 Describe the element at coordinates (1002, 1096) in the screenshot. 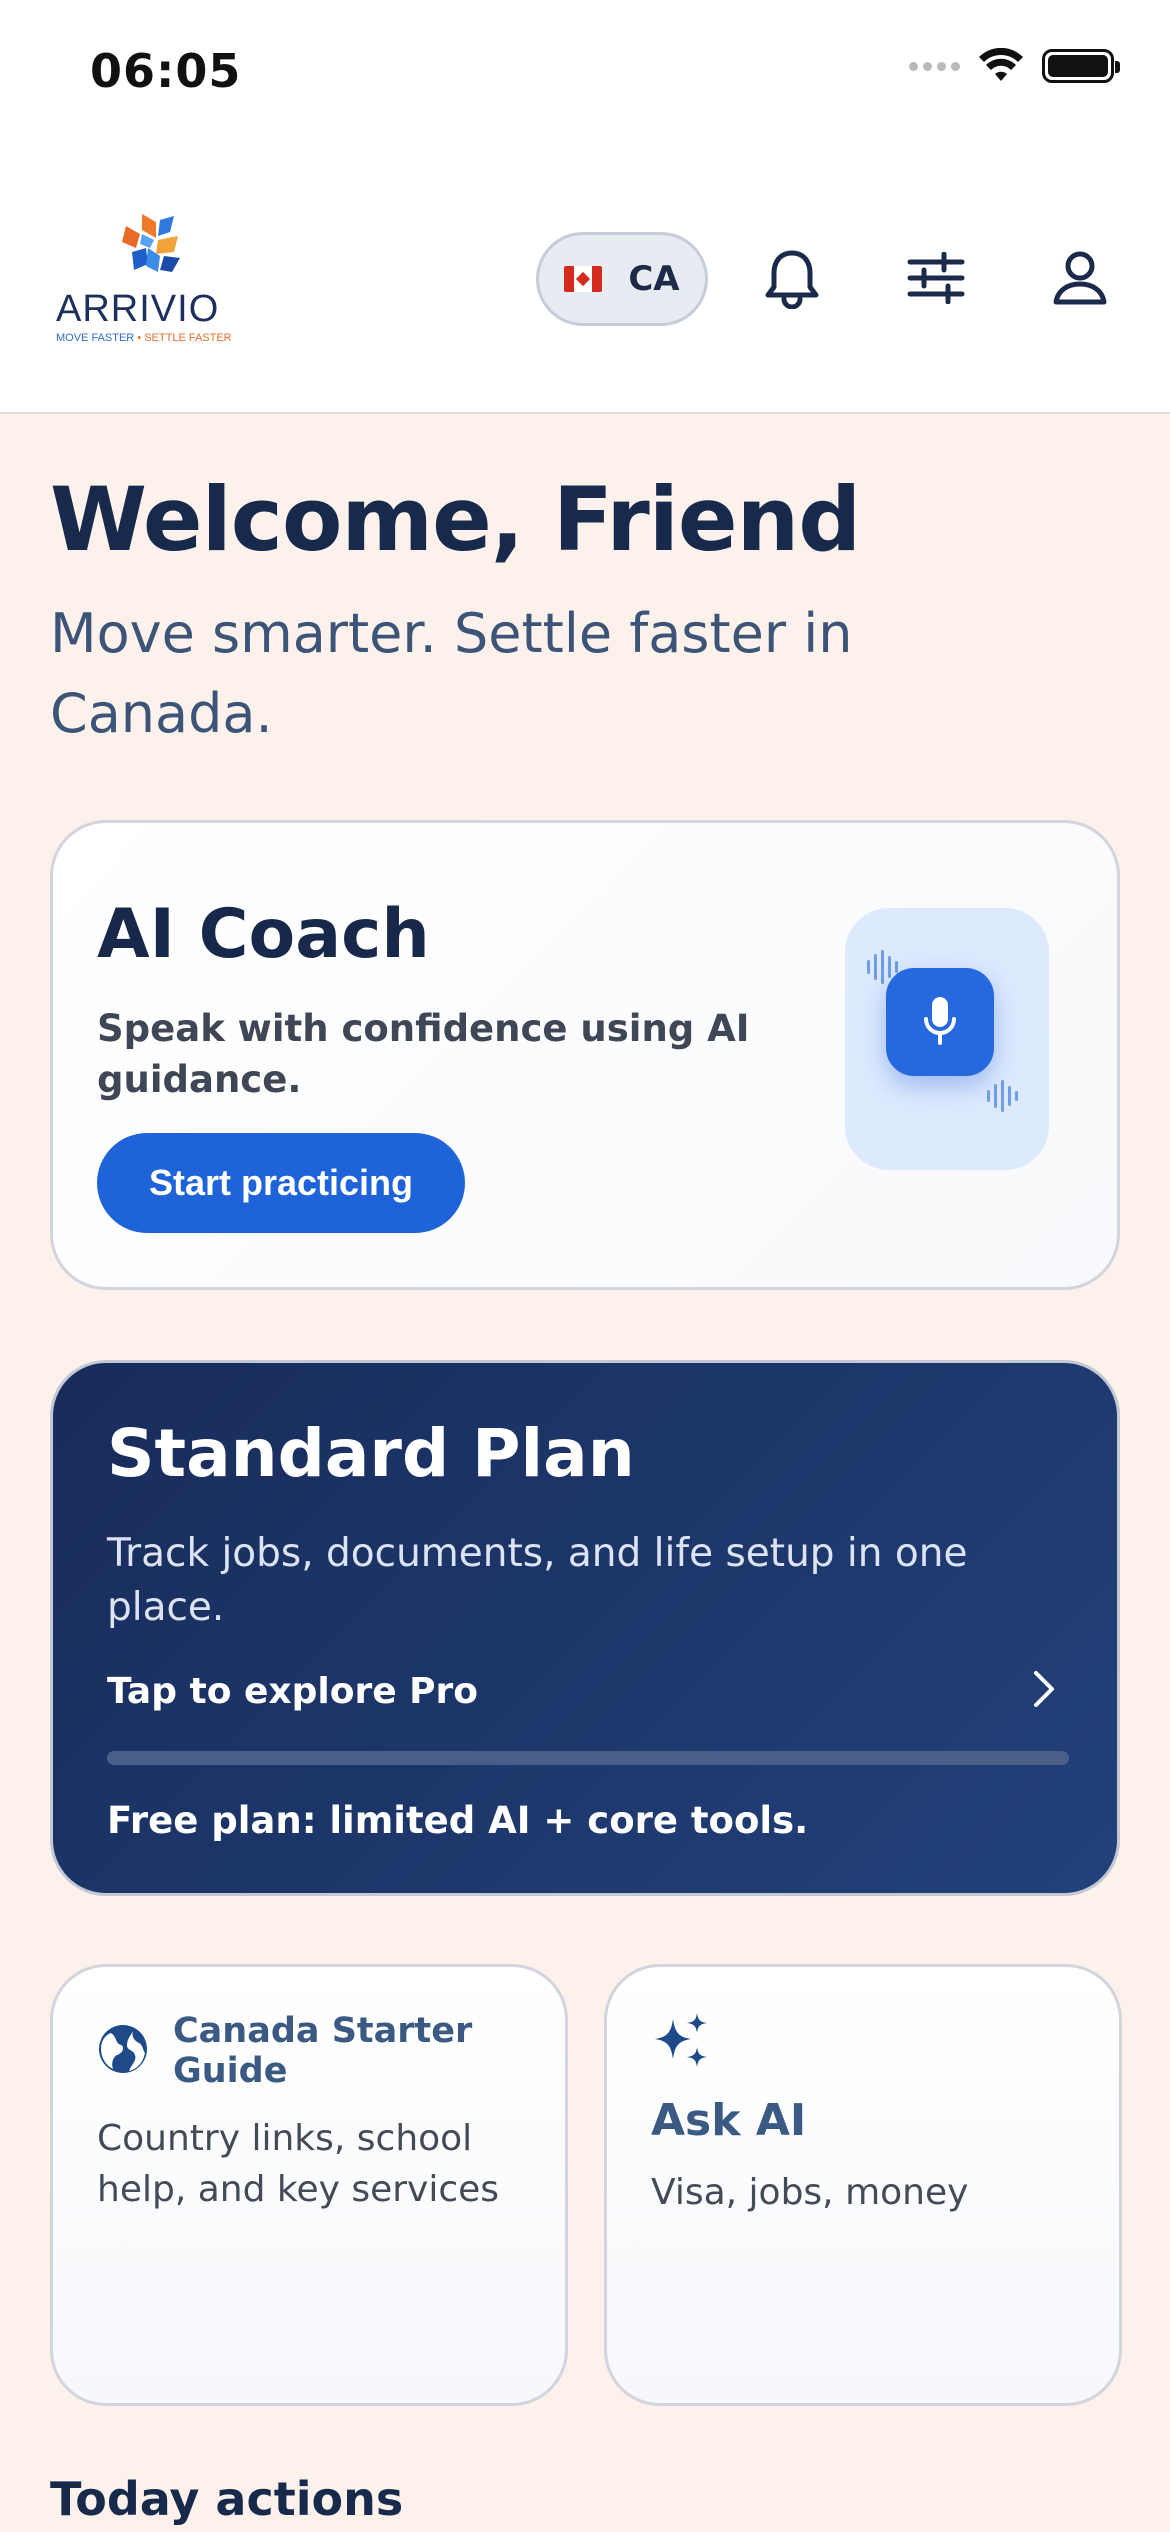

I see `sound-wave-icon` at that location.